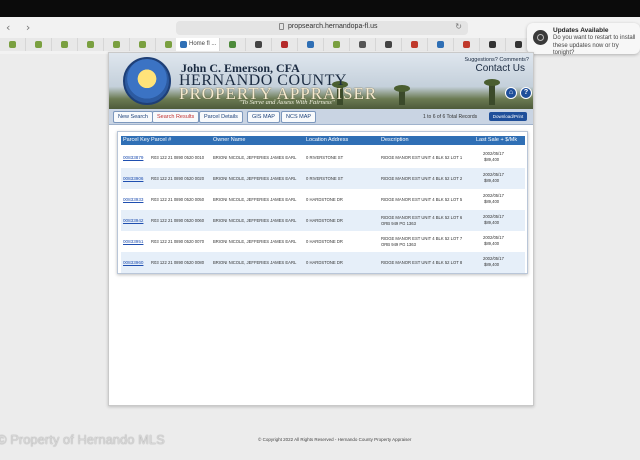 Image resolution: width=640 pixels, height=460 pixels. Describe the element at coordinates (229, 140) in the screenshot. I see `column-header: Owner Name` at that location.